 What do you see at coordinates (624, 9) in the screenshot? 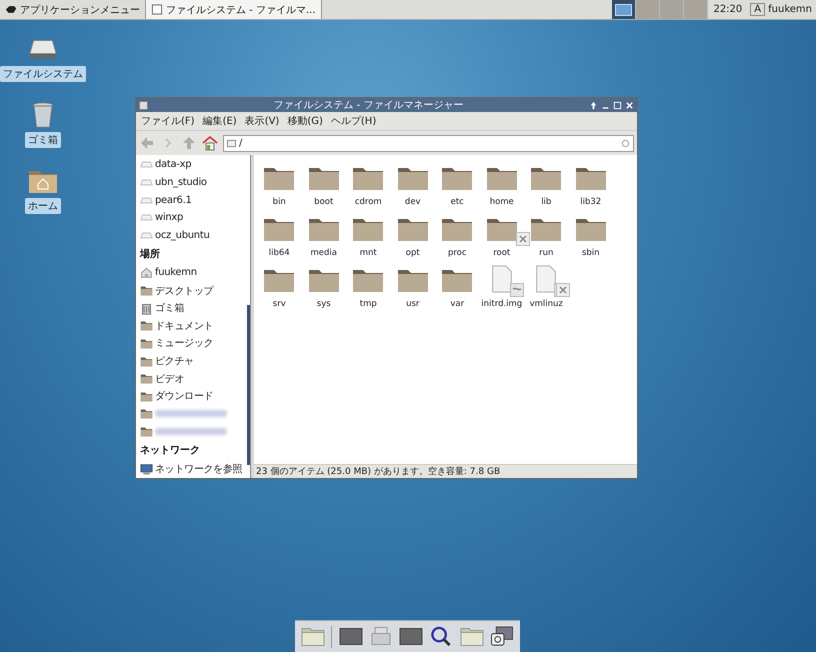
I see `workspace-button` at bounding box center [624, 9].